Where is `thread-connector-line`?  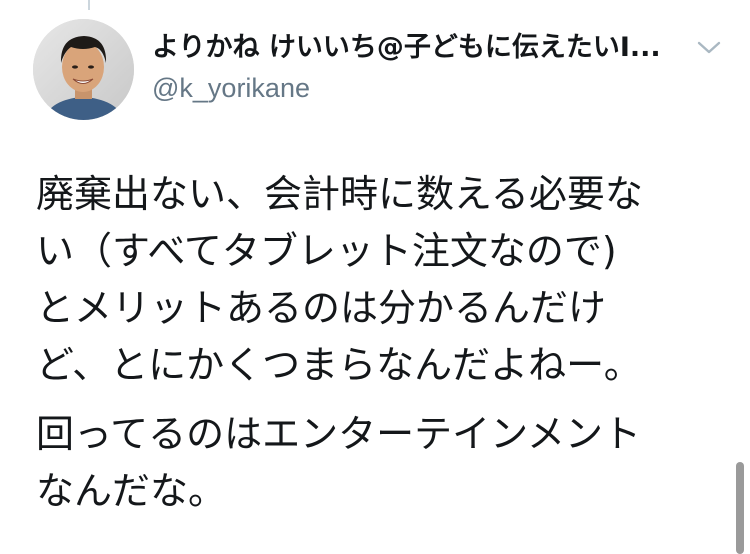
thread-connector-line is located at coordinates (89, 5).